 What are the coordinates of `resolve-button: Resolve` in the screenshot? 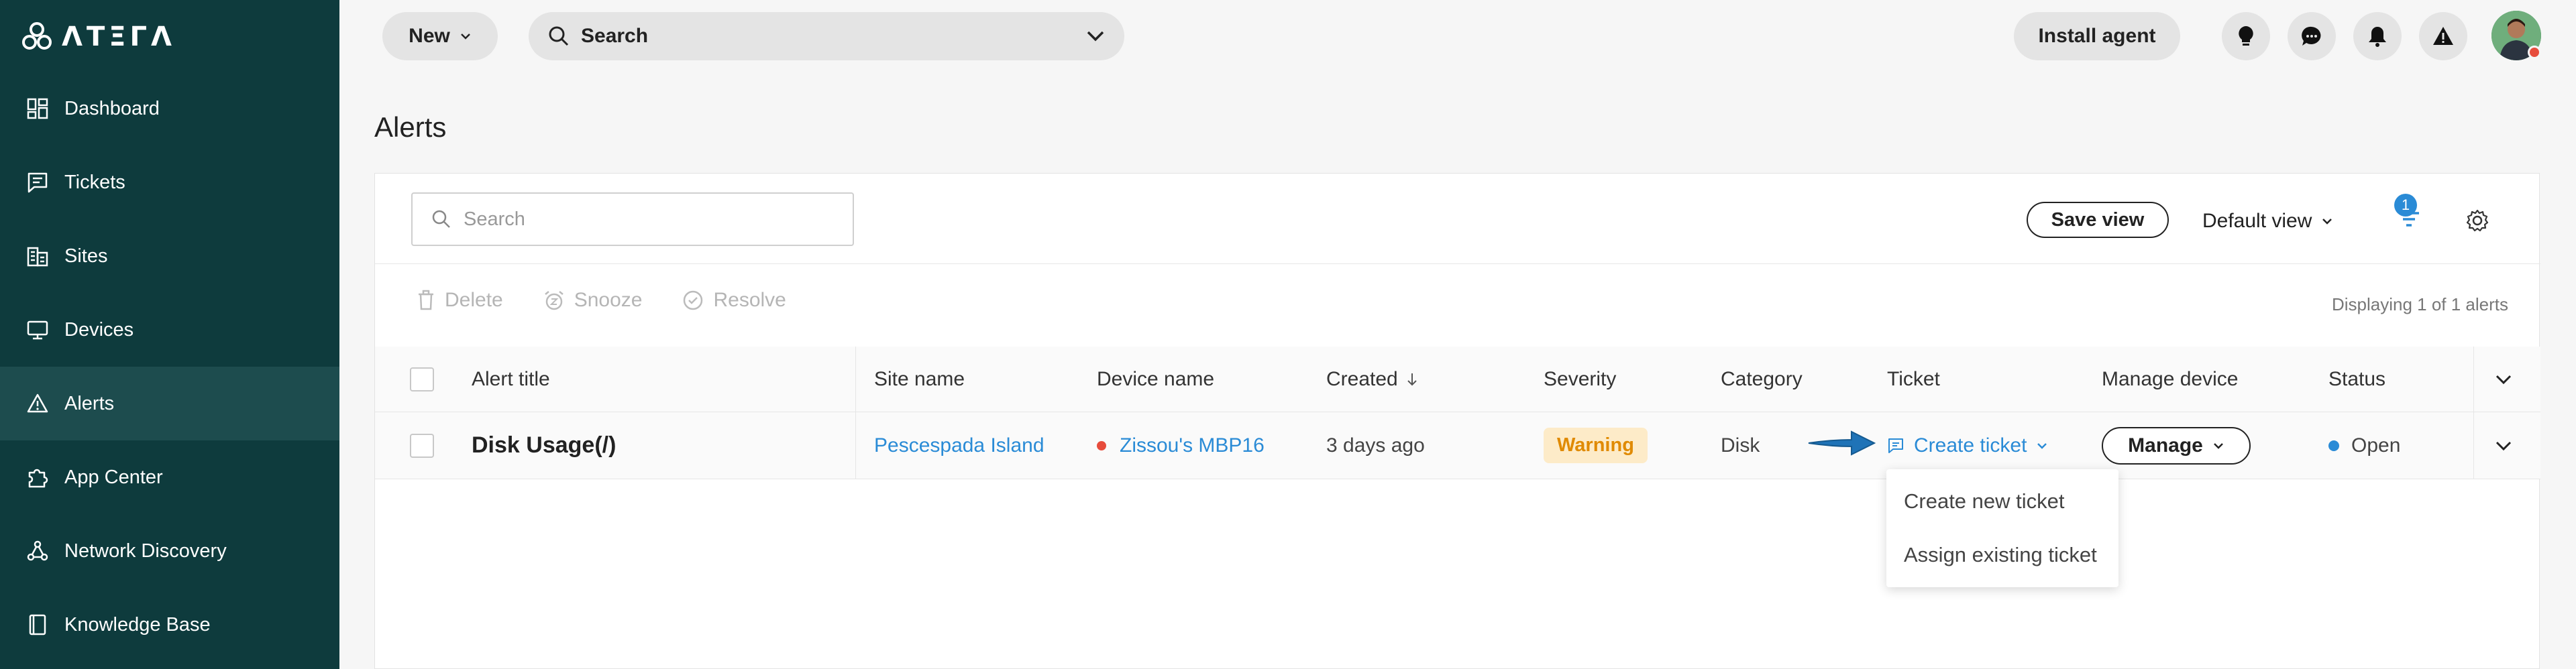 It's located at (734, 300).